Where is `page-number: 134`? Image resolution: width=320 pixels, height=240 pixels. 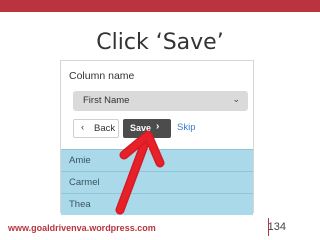
page-number: 134 is located at coordinates (276, 227).